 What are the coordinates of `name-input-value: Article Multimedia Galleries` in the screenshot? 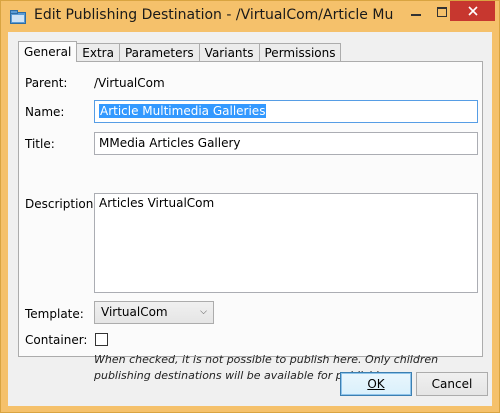 It's located at (183, 111).